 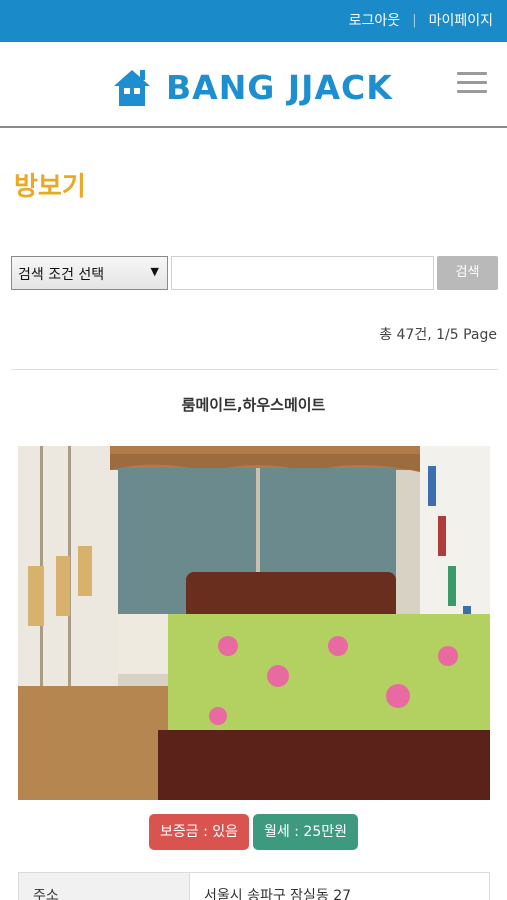 What do you see at coordinates (472, 83) in the screenshot?
I see `menu-icon` at bounding box center [472, 83].